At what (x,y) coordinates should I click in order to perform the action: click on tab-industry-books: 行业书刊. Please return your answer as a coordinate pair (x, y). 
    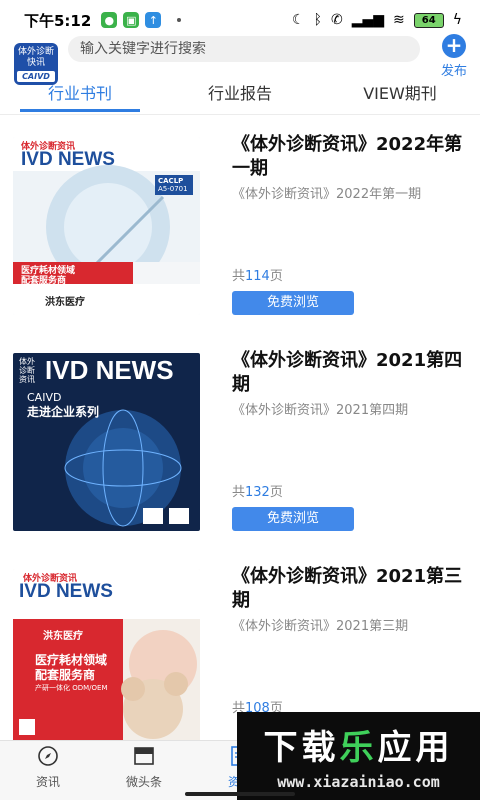
    Looking at the image, I should click on (80, 93).